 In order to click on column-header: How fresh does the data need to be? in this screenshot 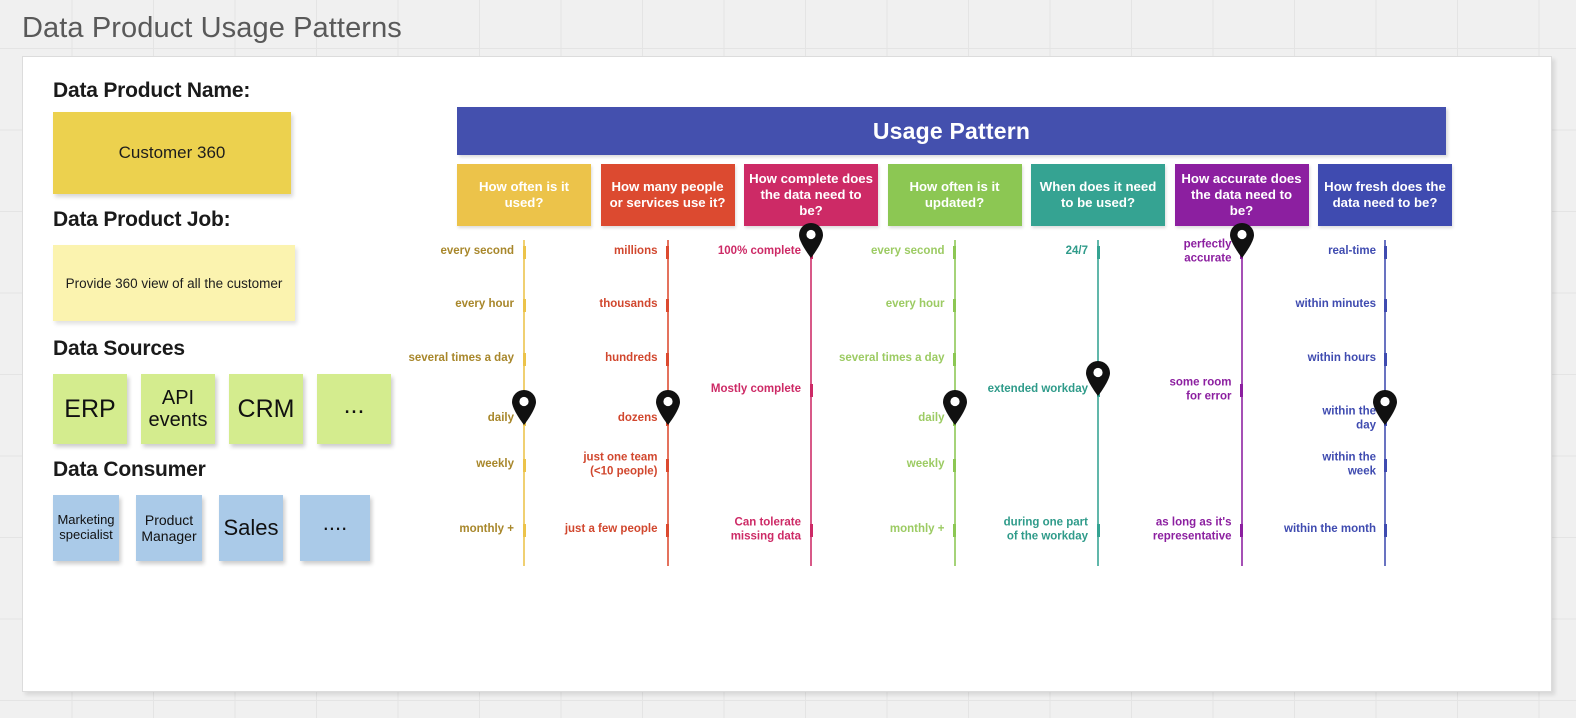, I will do `click(1385, 195)`.